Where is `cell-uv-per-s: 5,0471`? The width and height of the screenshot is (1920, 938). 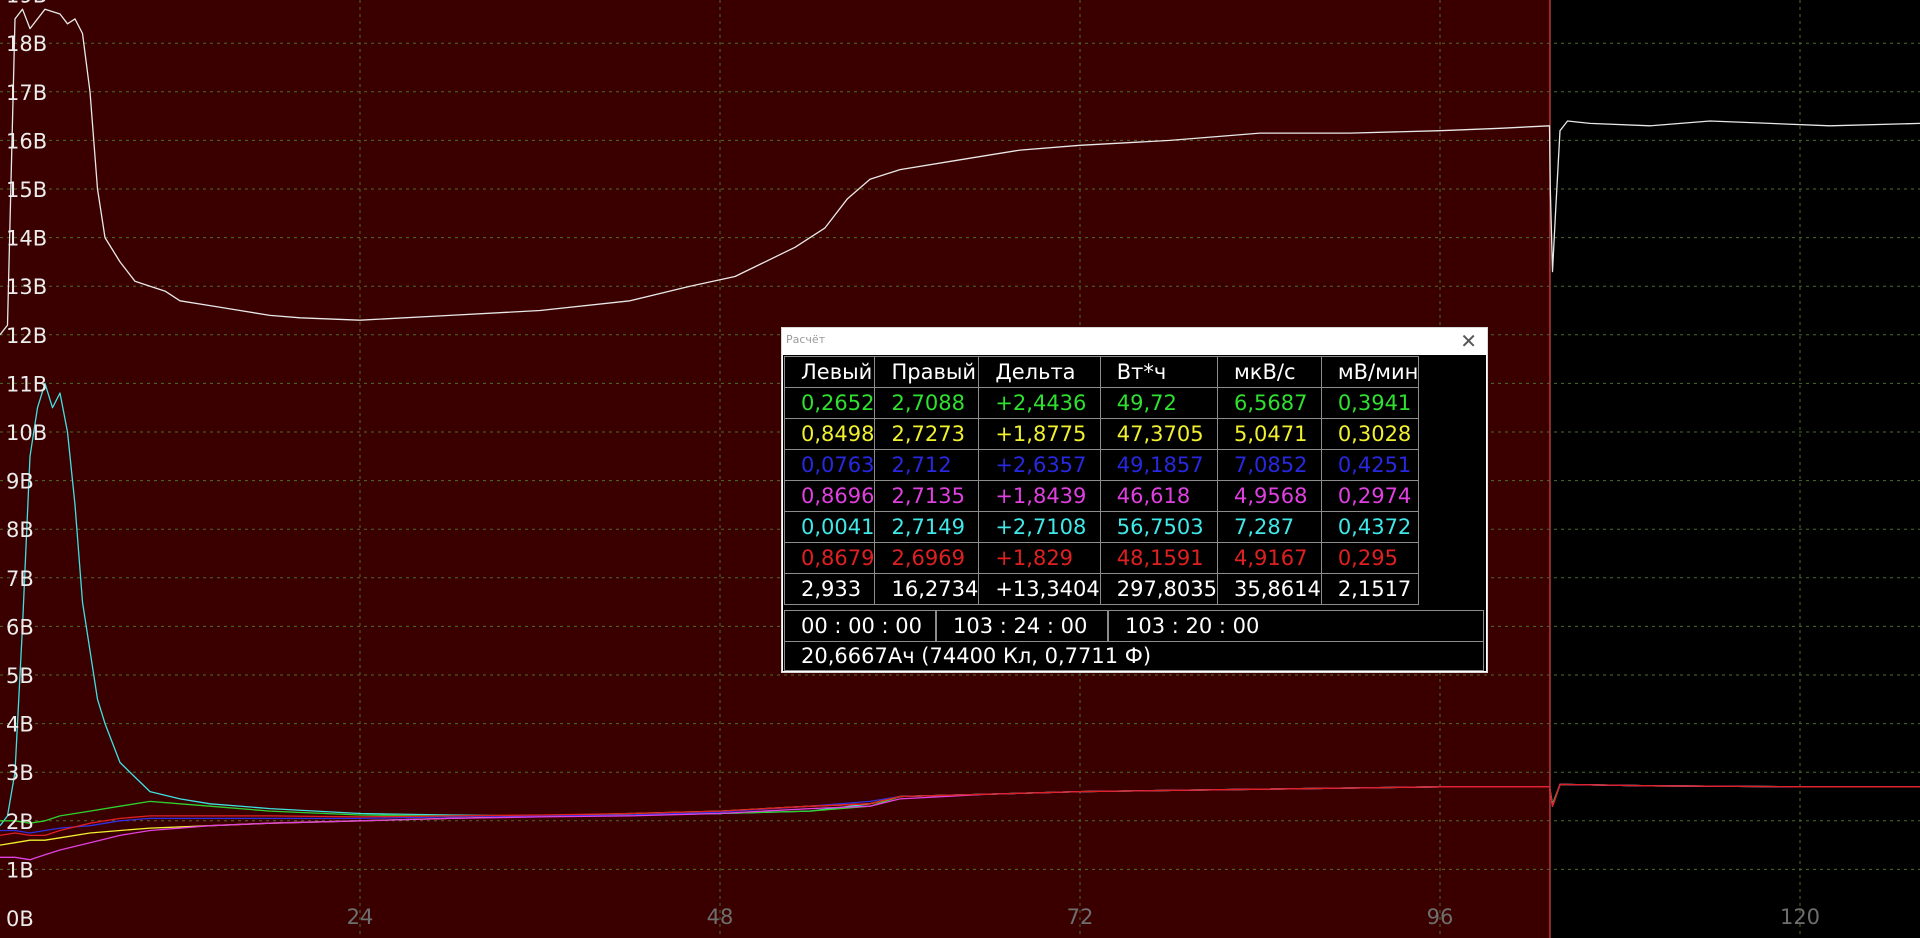
cell-uv-per-s: 5,0471 is located at coordinates (1269, 434).